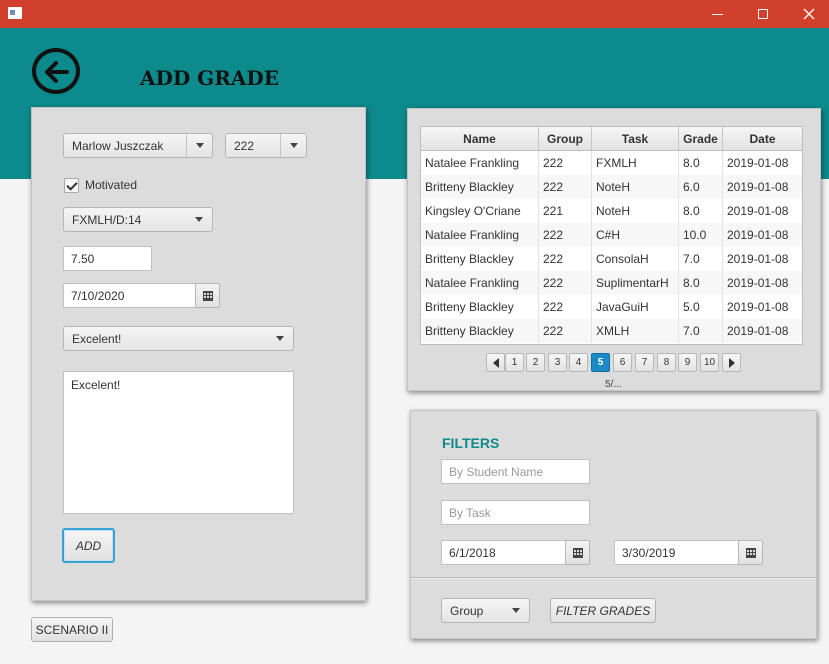 Image resolution: width=829 pixels, height=664 pixels. What do you see at coordinates (485, 610) in the screenshot?
I see `group-filter-select: Group` at bounding box center [485, 610].